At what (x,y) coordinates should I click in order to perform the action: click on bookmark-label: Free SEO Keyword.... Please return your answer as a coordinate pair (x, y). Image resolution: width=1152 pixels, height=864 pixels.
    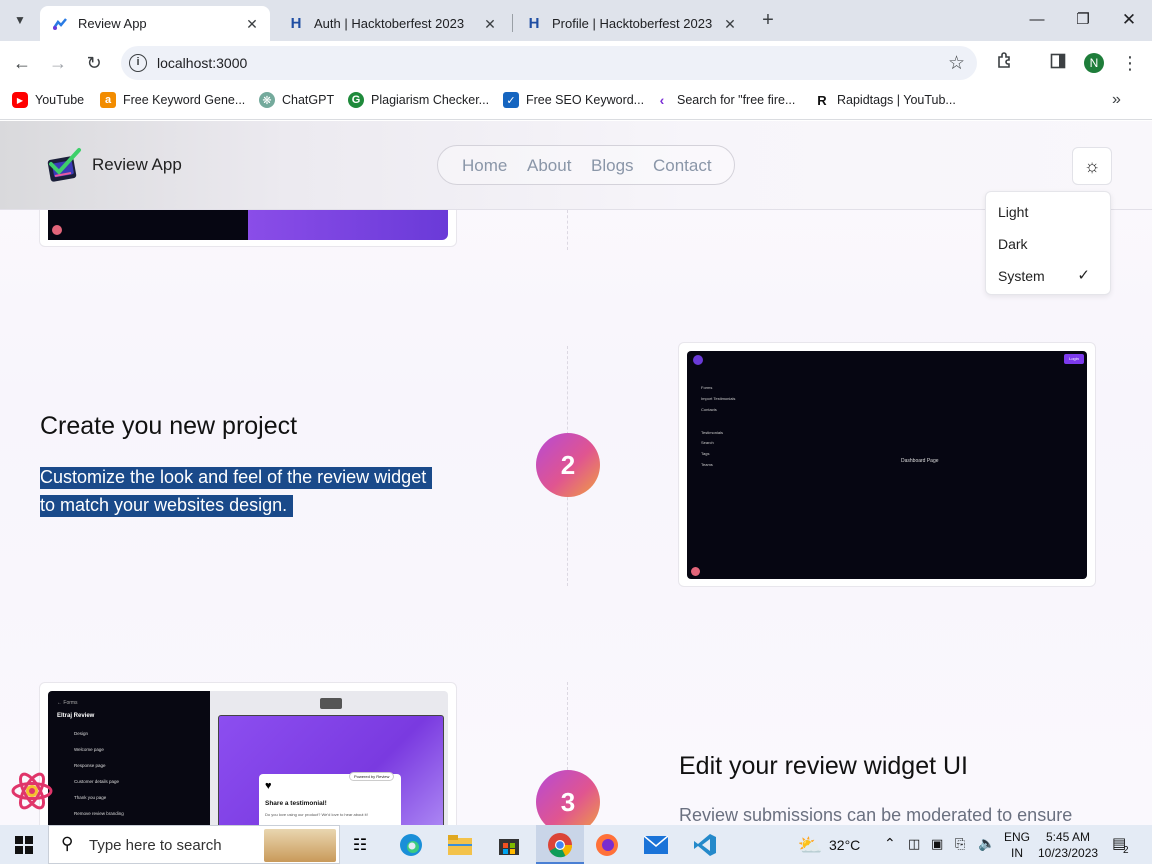
    Looking at the image, I should click on (585, 100).